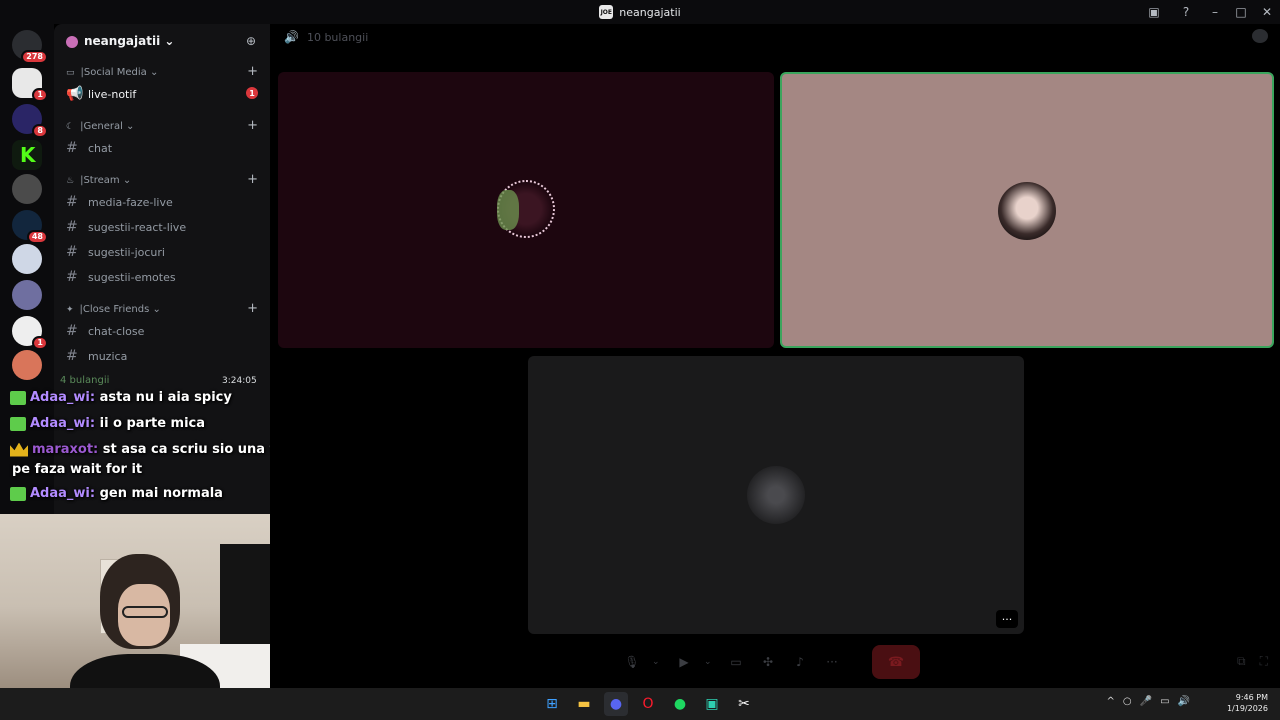  What do you see at coordinates (800, 662) in the screenshot?
I see `soundboard-icon: ♪` at bounding box center [800, 662].